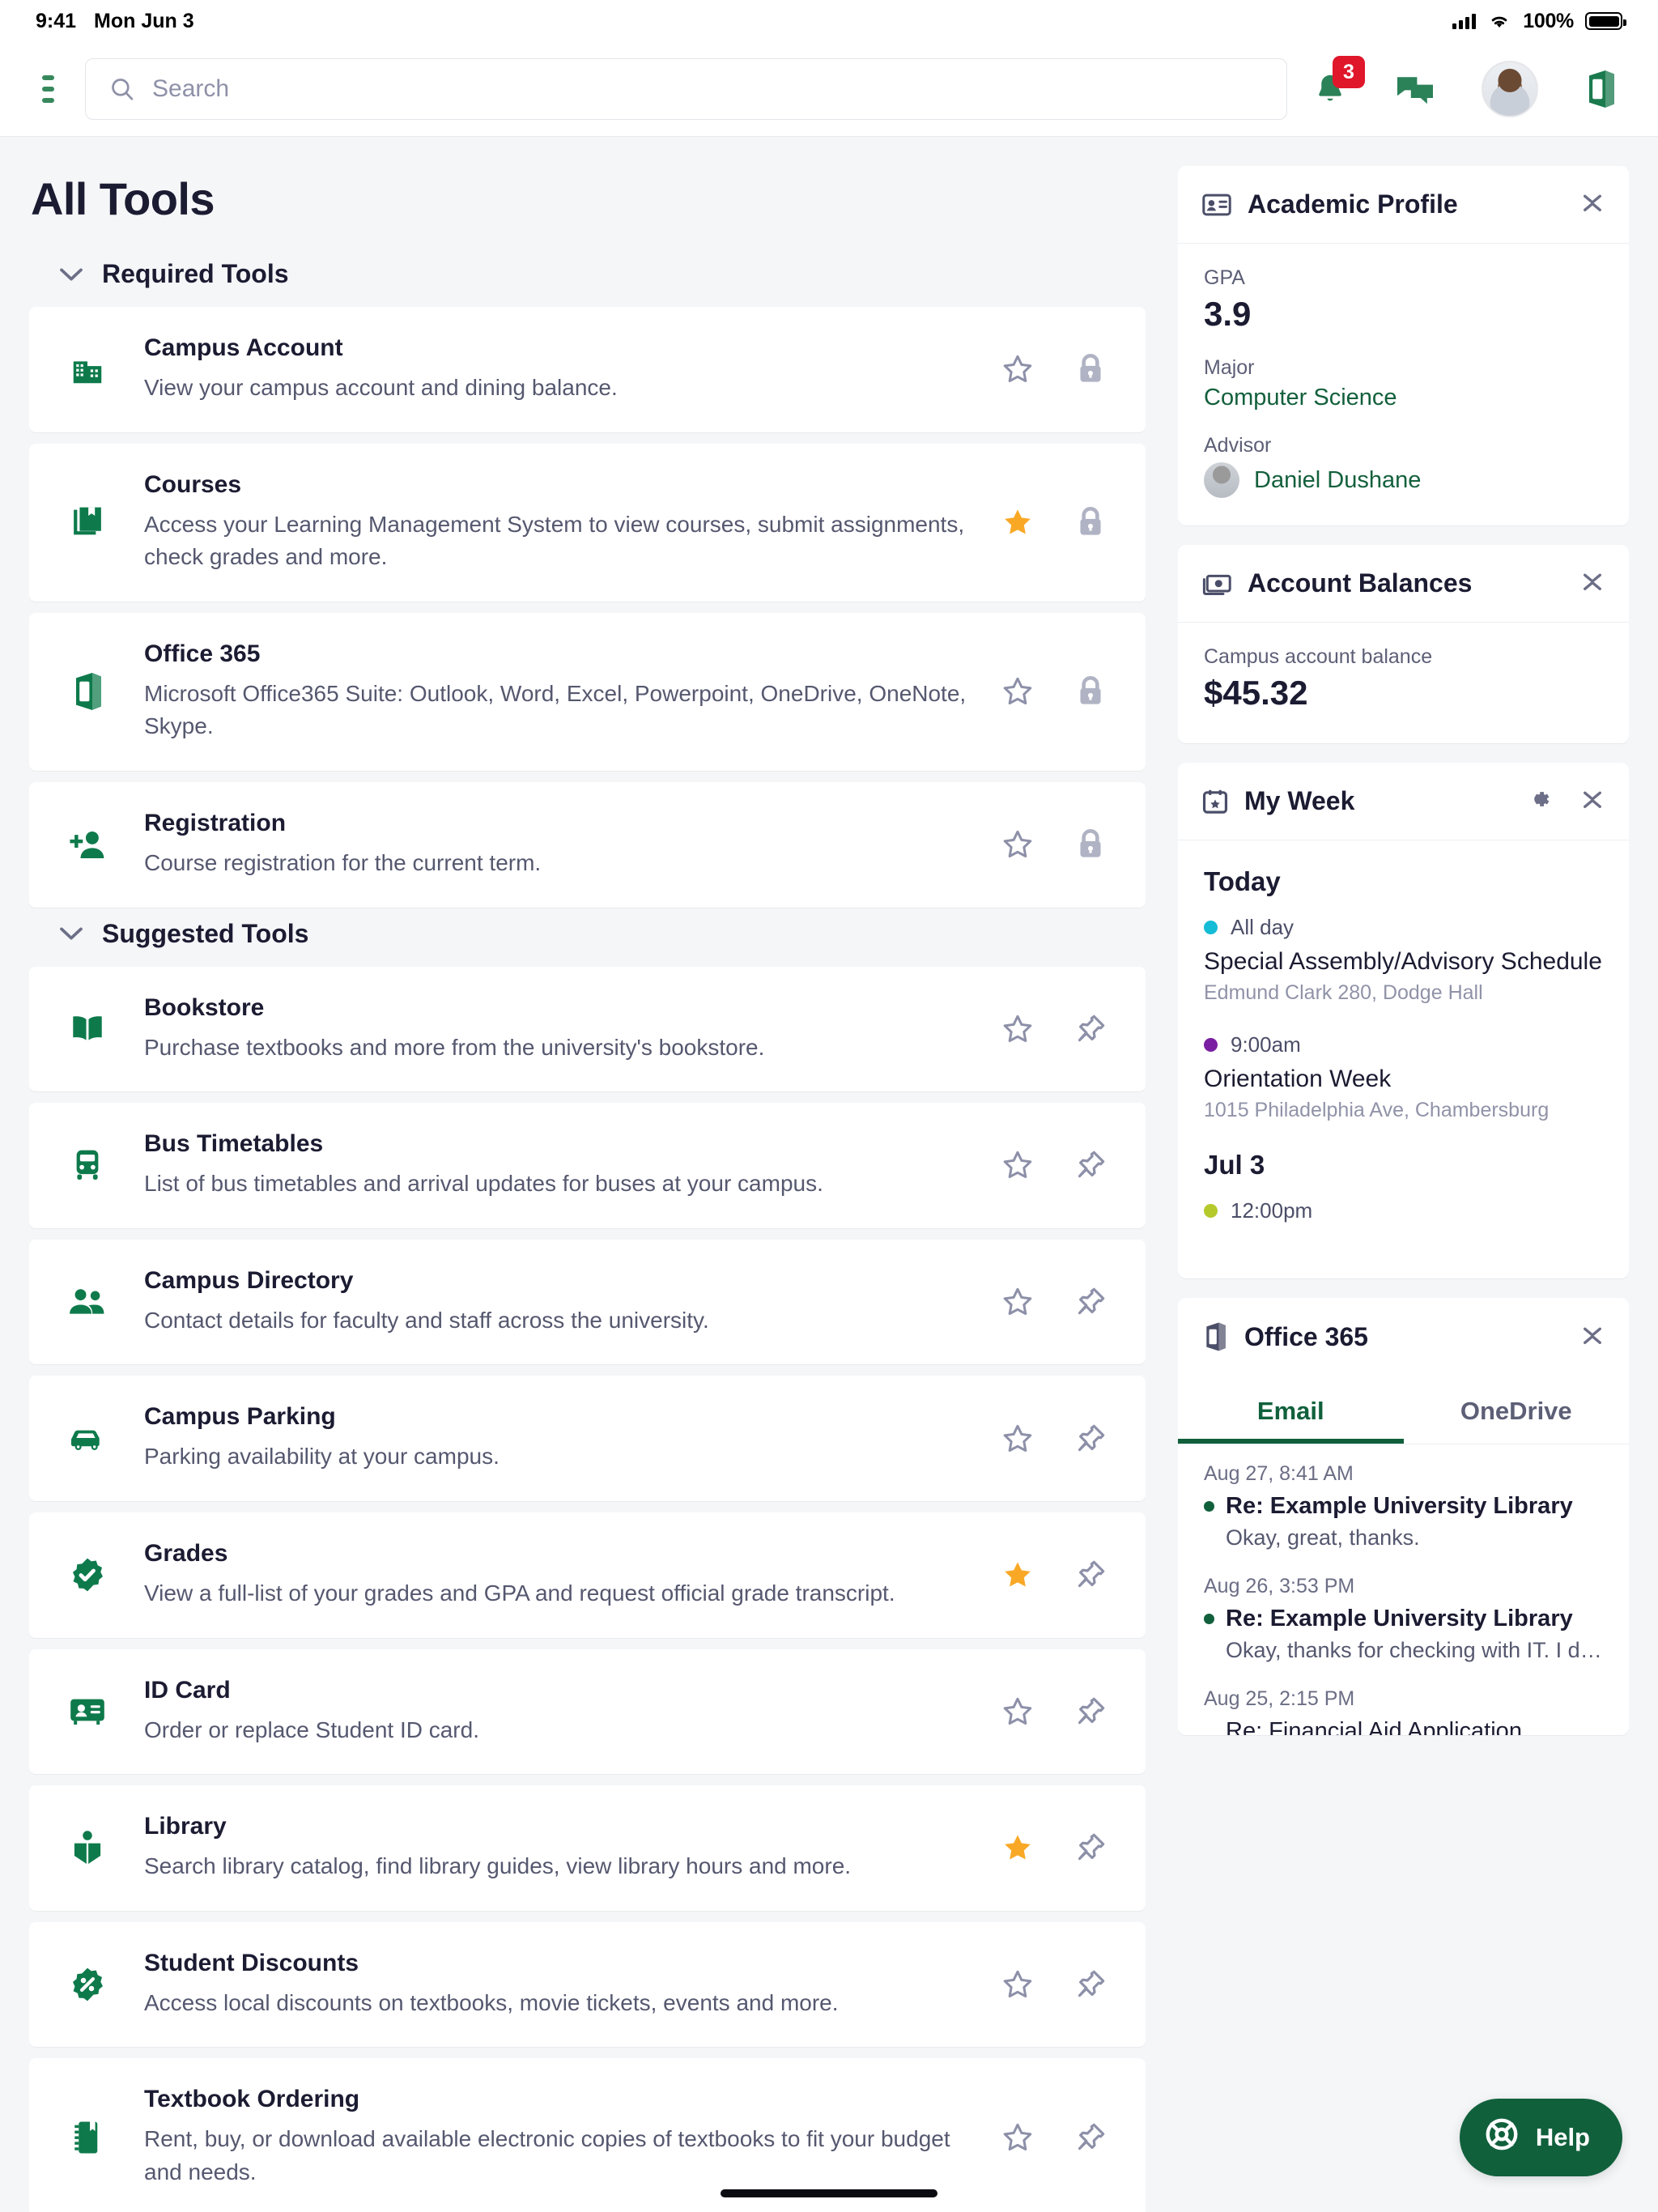 This screenshot has height=2212, width=1658. I want to click on advisor-row: Daniel Dushane, so click(1403, 480).